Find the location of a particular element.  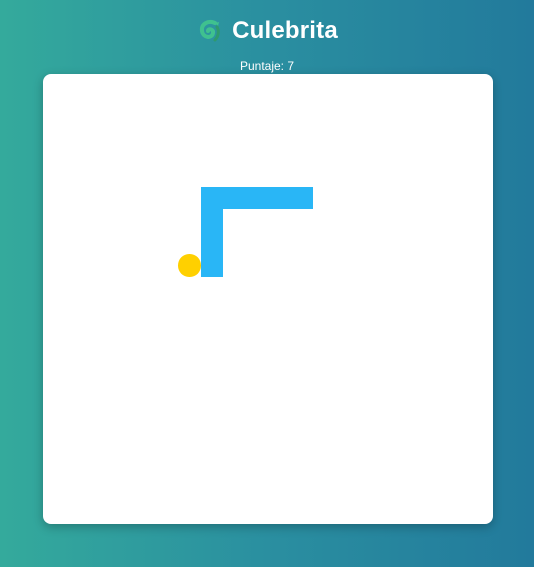

food-dot is located at coordinates (189, 265).